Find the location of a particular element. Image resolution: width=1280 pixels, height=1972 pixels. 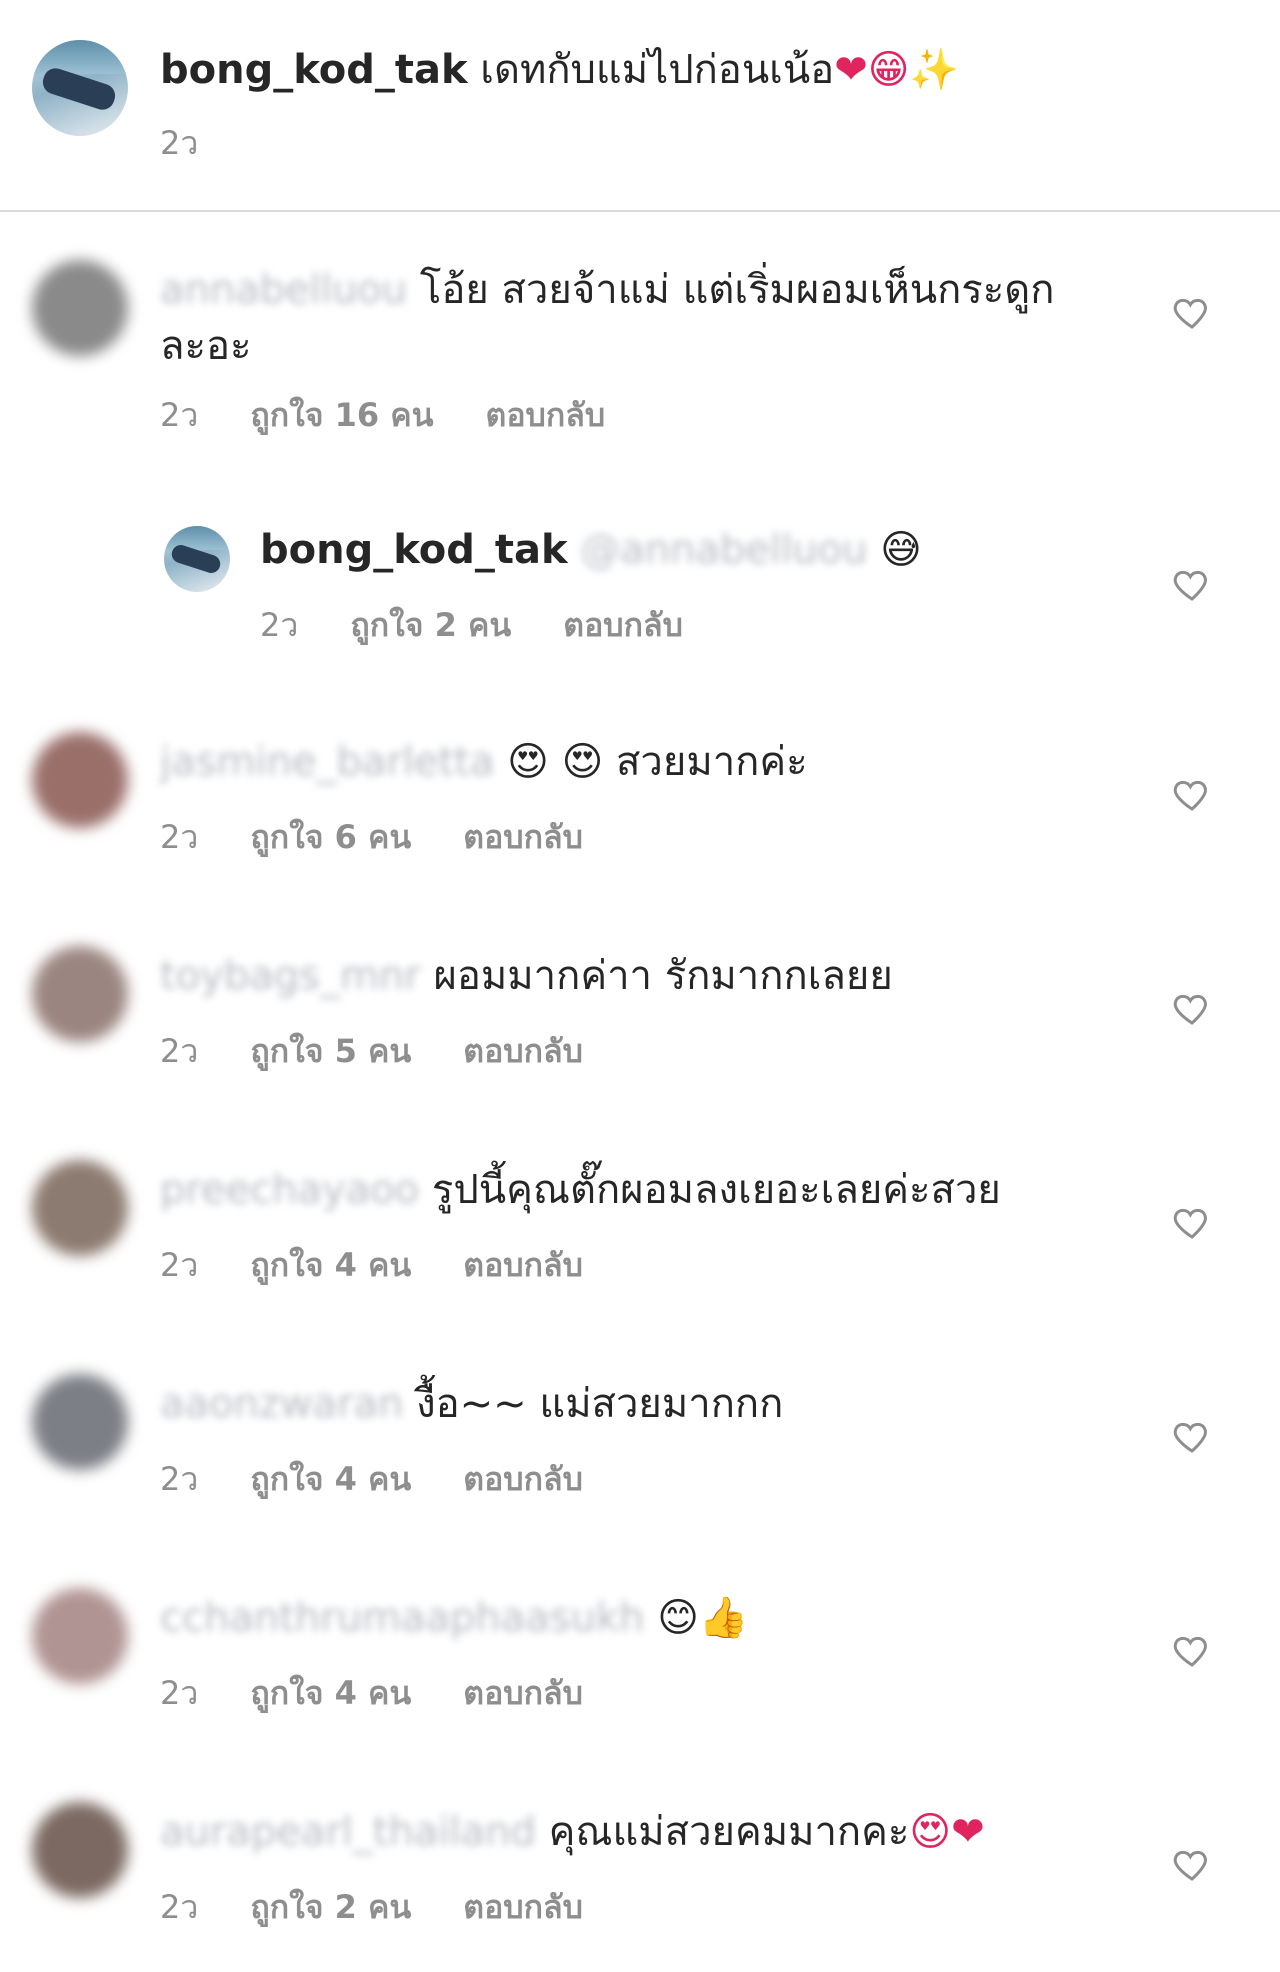

comment-emoji: 😅 is located at coordinates (901, 550).